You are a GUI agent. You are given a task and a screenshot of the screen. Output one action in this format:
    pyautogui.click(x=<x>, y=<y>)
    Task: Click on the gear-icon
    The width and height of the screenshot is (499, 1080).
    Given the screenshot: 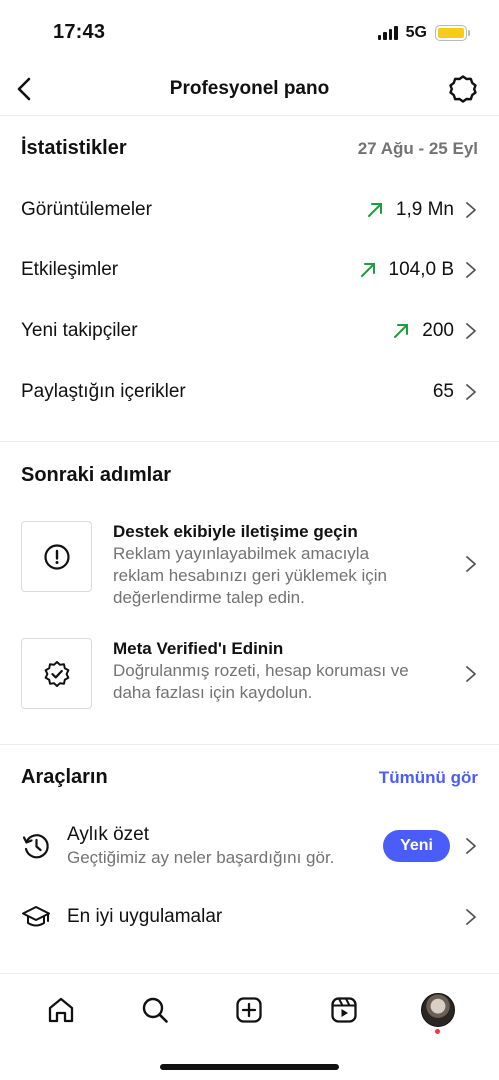 What is the action you would take?
    pyautogui.click(x=463, y=89)
    